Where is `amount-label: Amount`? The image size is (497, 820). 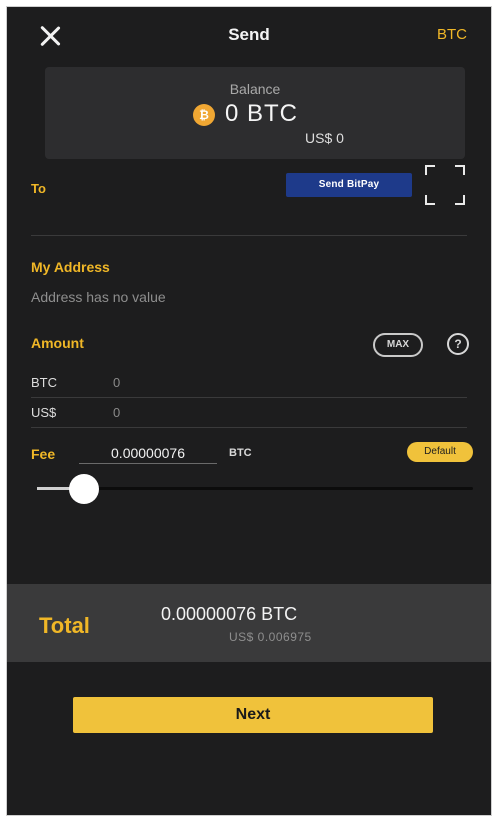 amount-label: Amount is located at coordinates (57, 343).